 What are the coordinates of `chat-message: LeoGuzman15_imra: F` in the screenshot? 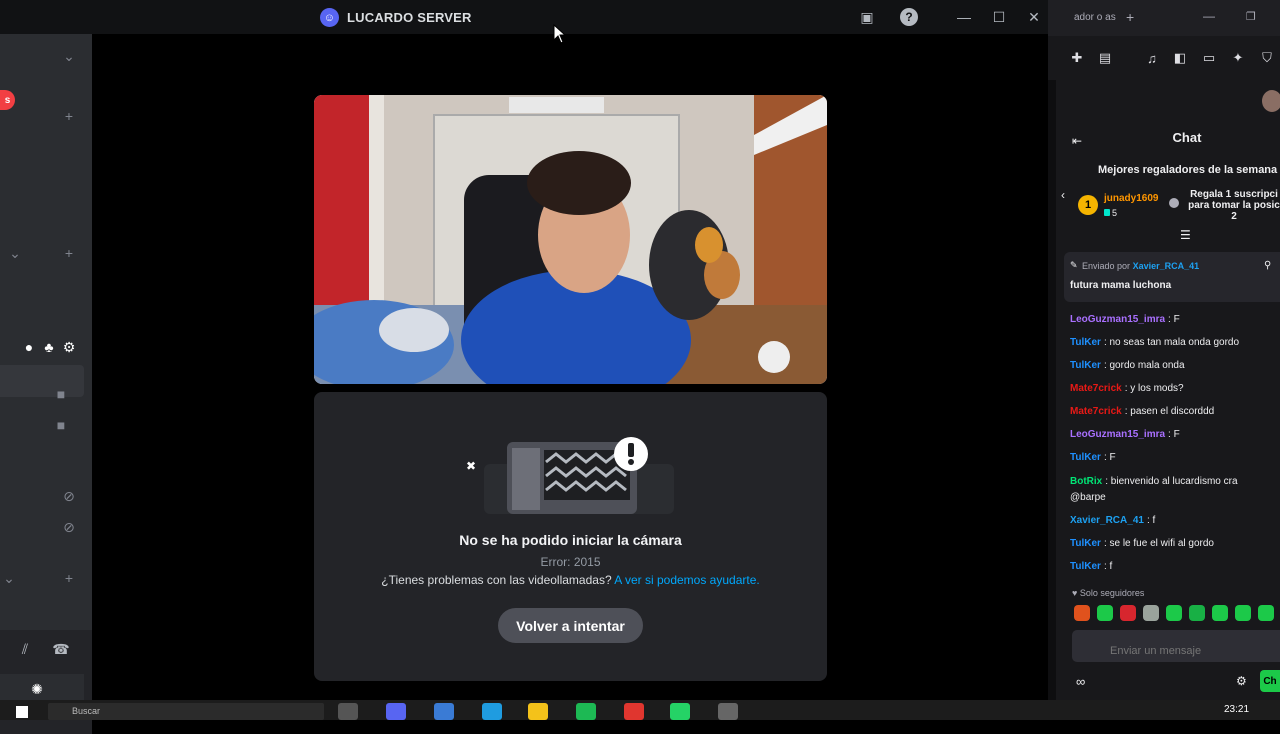 It's located at (1125, 319).